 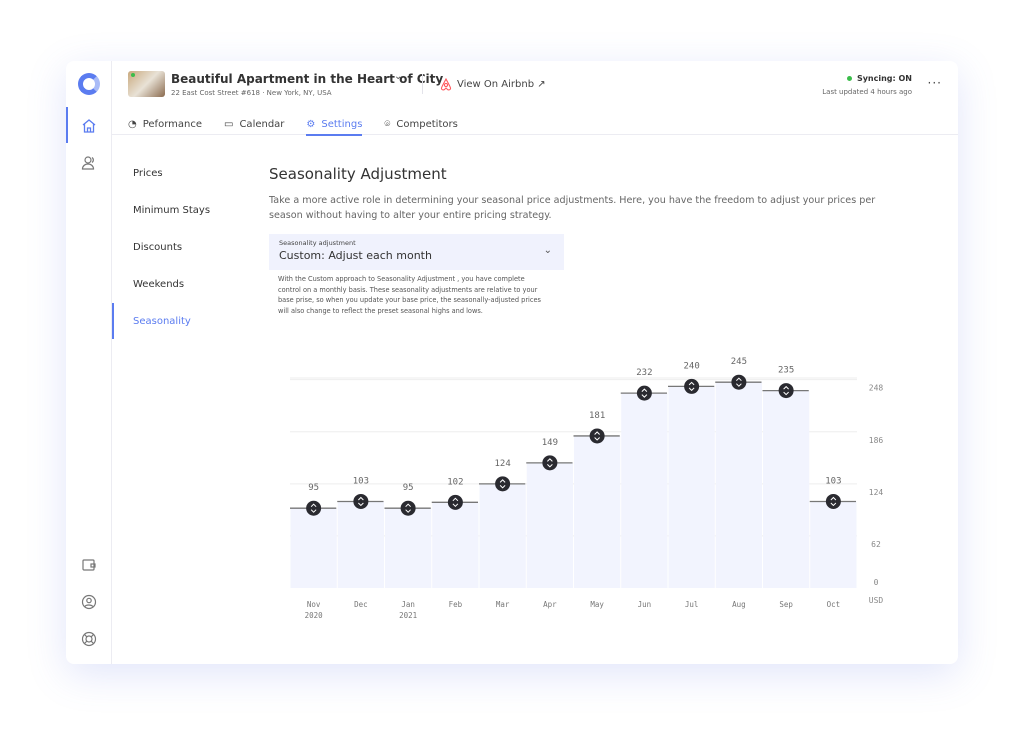 What do you see at coordinates (876, 440) in the screenshot?
I see `y-tick-label: 186` at bounding box center [876, 440].